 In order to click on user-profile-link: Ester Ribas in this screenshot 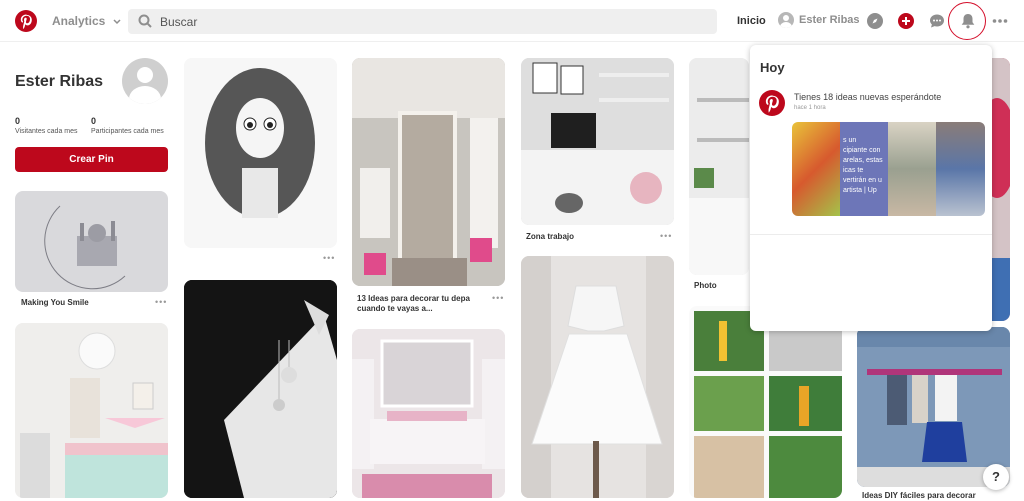, I will do `click(819, 20)`.